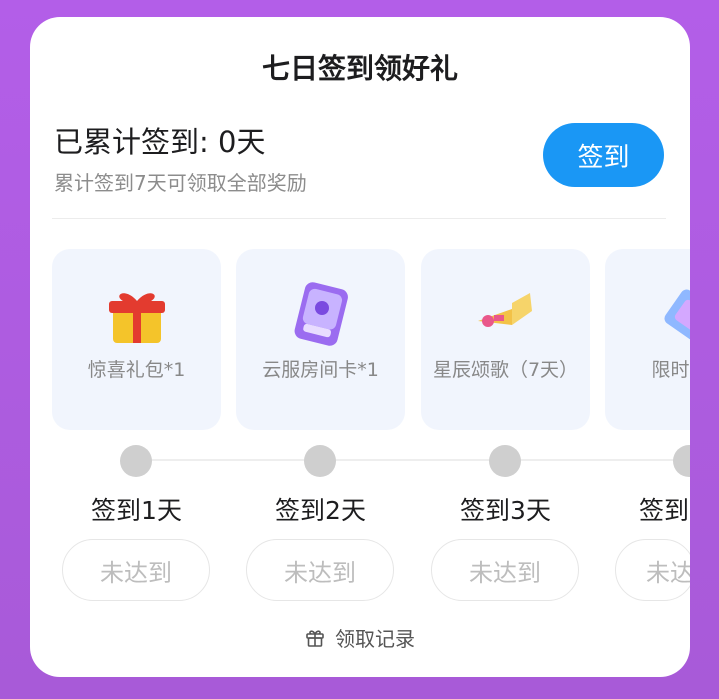 The width and height of the screenshot is (719, 699). Describe the element at coordinates (180, 183) in the screenshot. I see `checkin-hint: 累计签到7天可领取全部奖励` at that location.